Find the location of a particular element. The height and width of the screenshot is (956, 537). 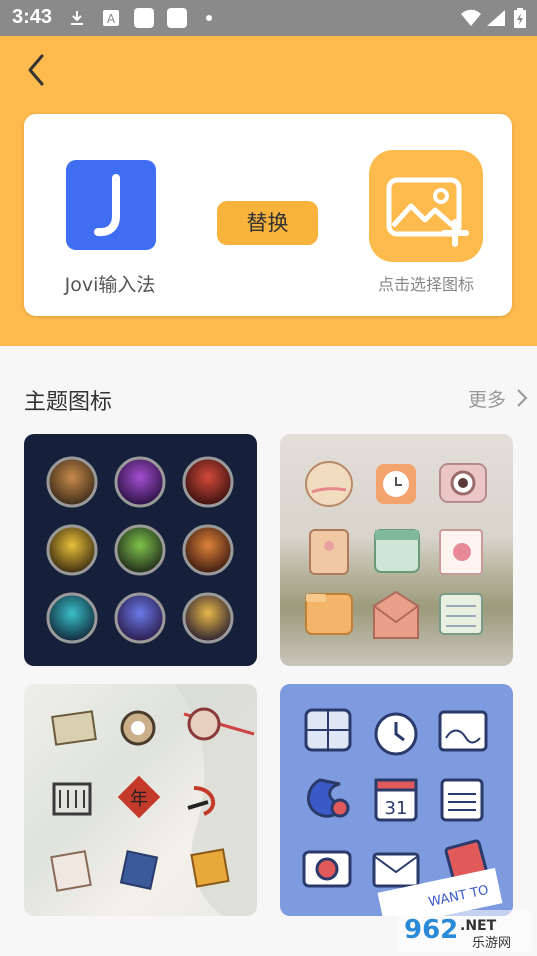

site-watermark: 962 .NET 乐游网 is located at coordinates (465, 931).